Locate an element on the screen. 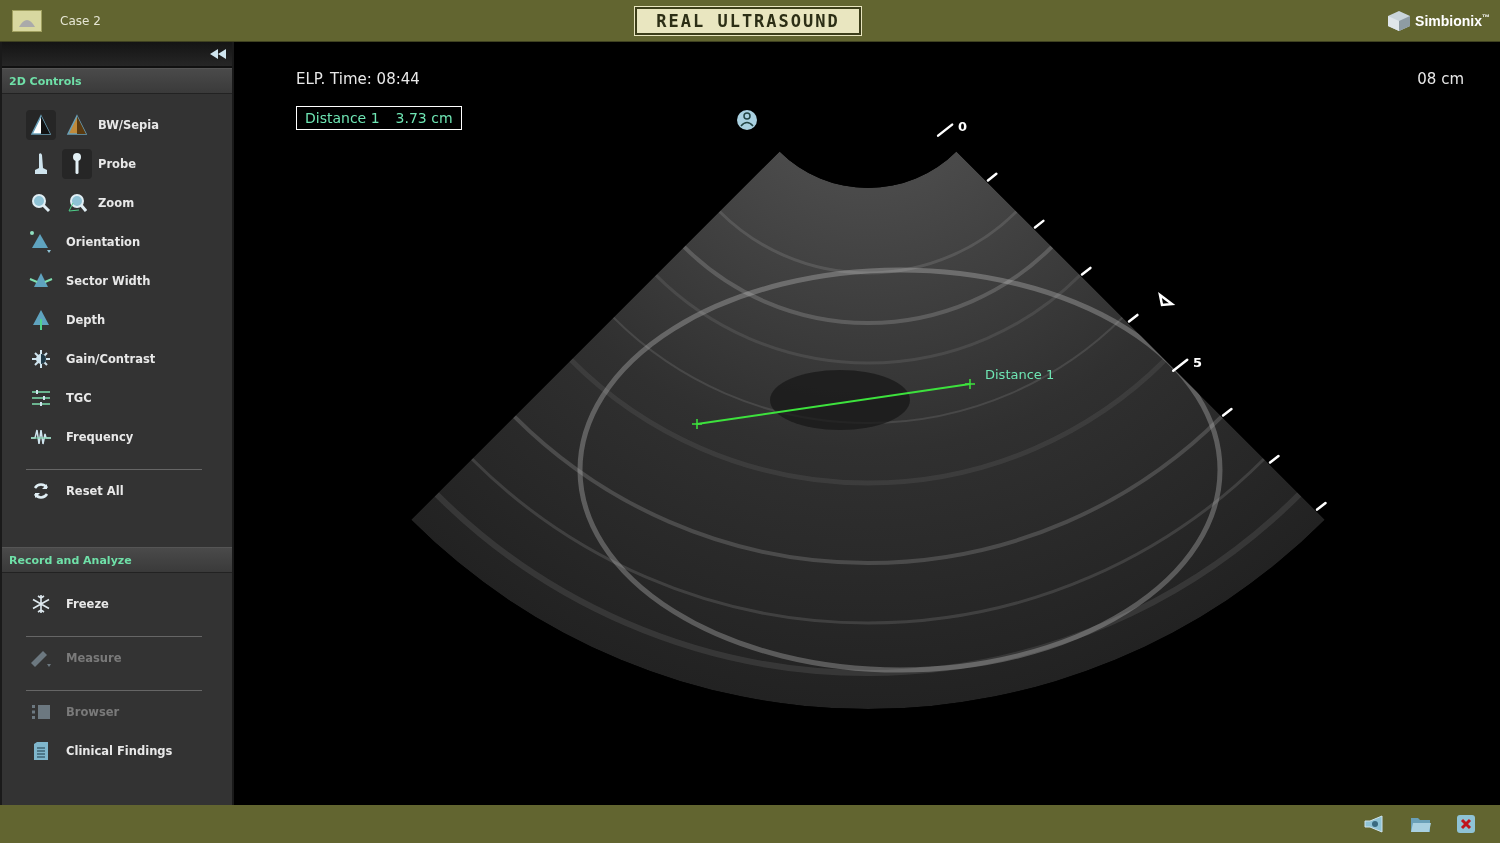 The width and height of the screenshot is (1500, 843). orientation-marker-icon is located at coordinates (747, 120).